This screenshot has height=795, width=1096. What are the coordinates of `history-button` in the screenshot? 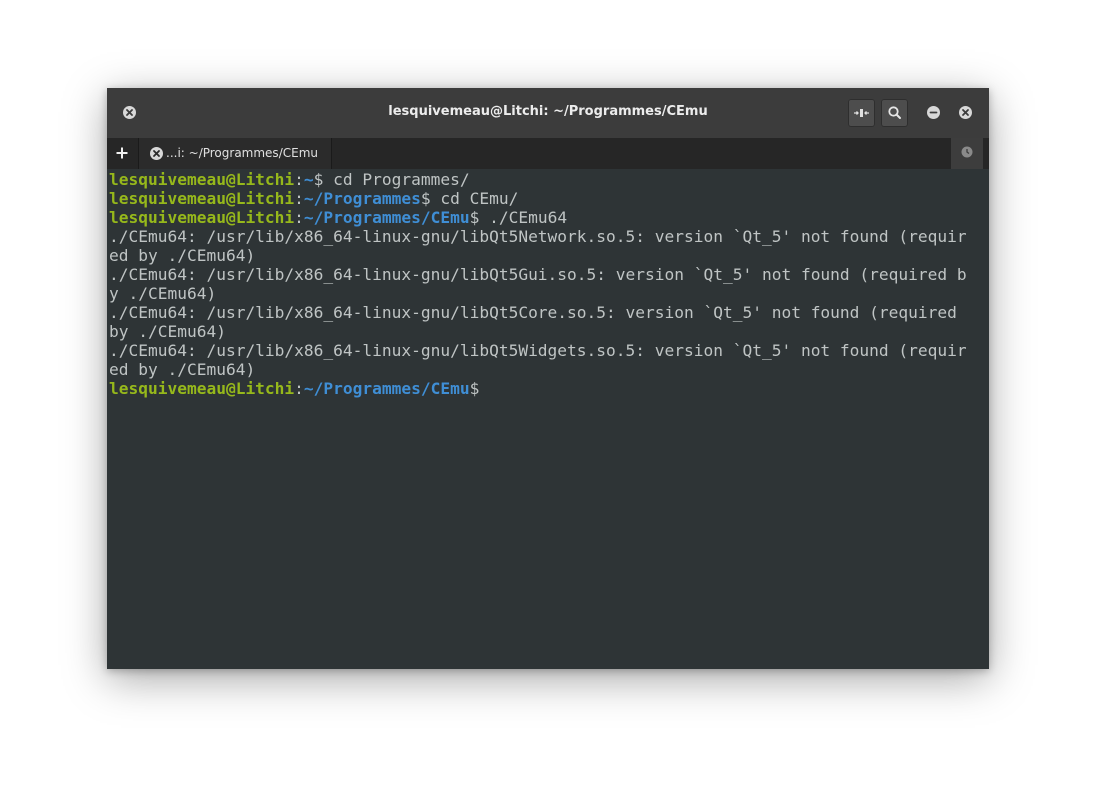 It's located at (967, 153).